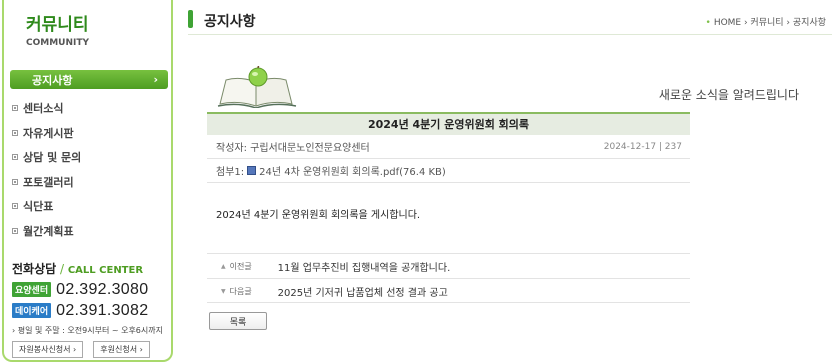 The width and height of the screenshot is (835, 363). What do you see at coordinates (91, 157) in the screenshot?
I see `sidebar-item-consult: 상담 및 문의` at bounding box center [91, 157].